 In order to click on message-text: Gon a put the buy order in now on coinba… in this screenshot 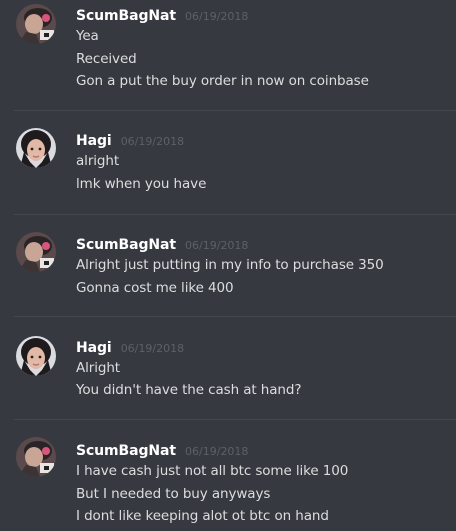, I will do `click(222, 81)`.